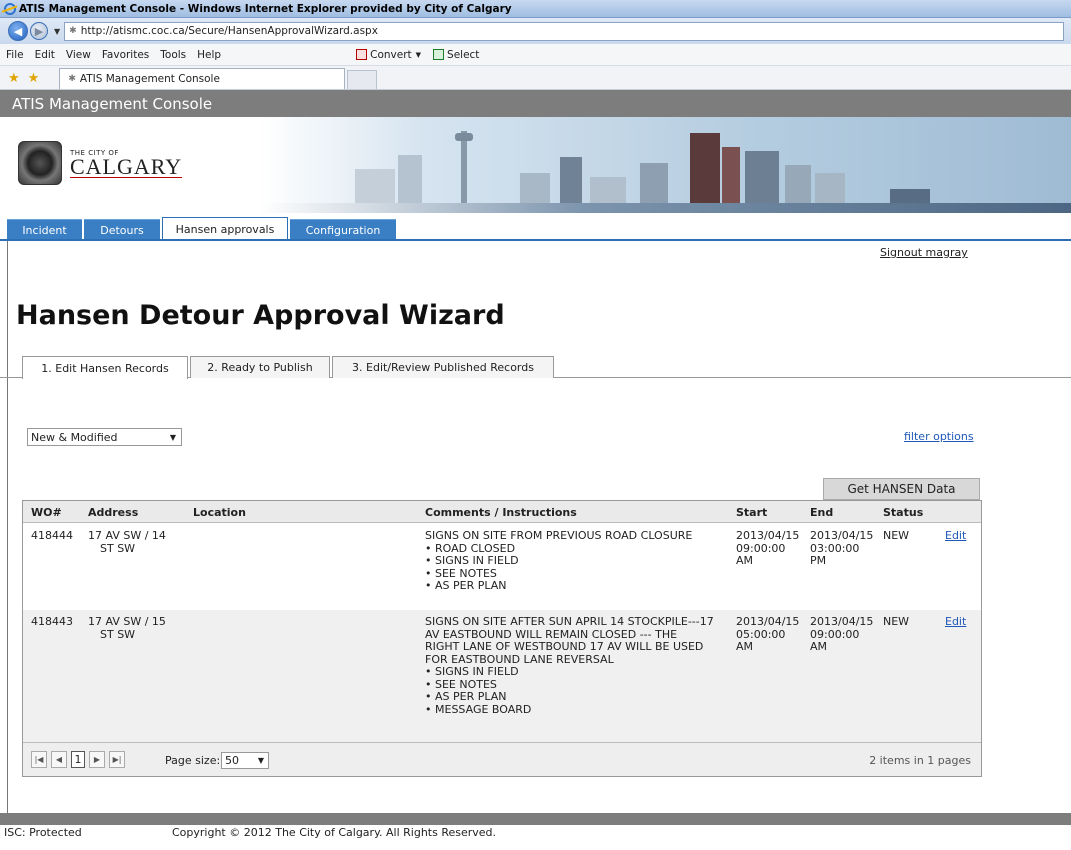 The width and height of the screenshot is (1071, 850). What do you see at coordinates (125, 55) in the screenshot?
I see `menu-favorites: Favorites` at bounding box center [125, 55].